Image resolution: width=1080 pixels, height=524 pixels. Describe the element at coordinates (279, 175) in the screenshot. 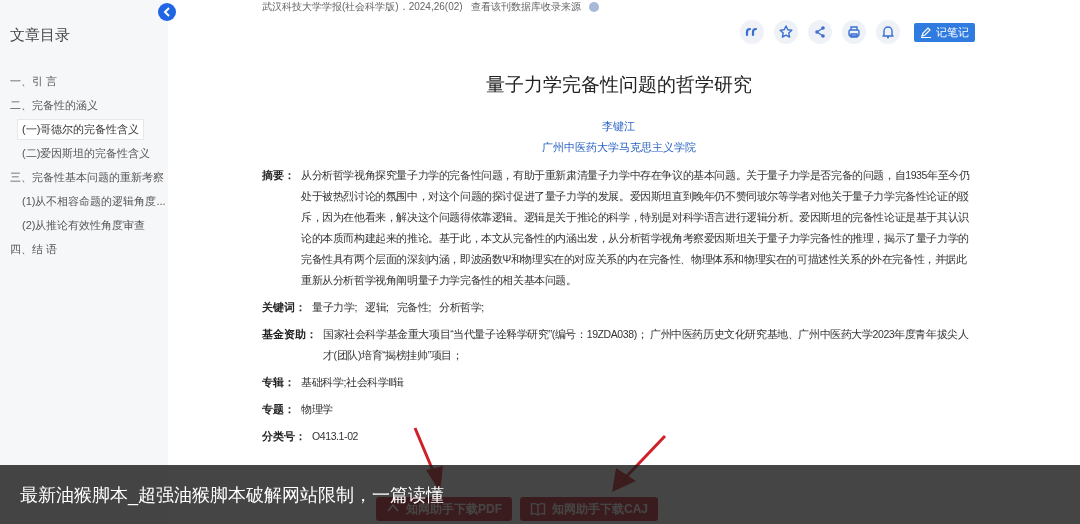

I see `field-label: 摘要：` at that location.